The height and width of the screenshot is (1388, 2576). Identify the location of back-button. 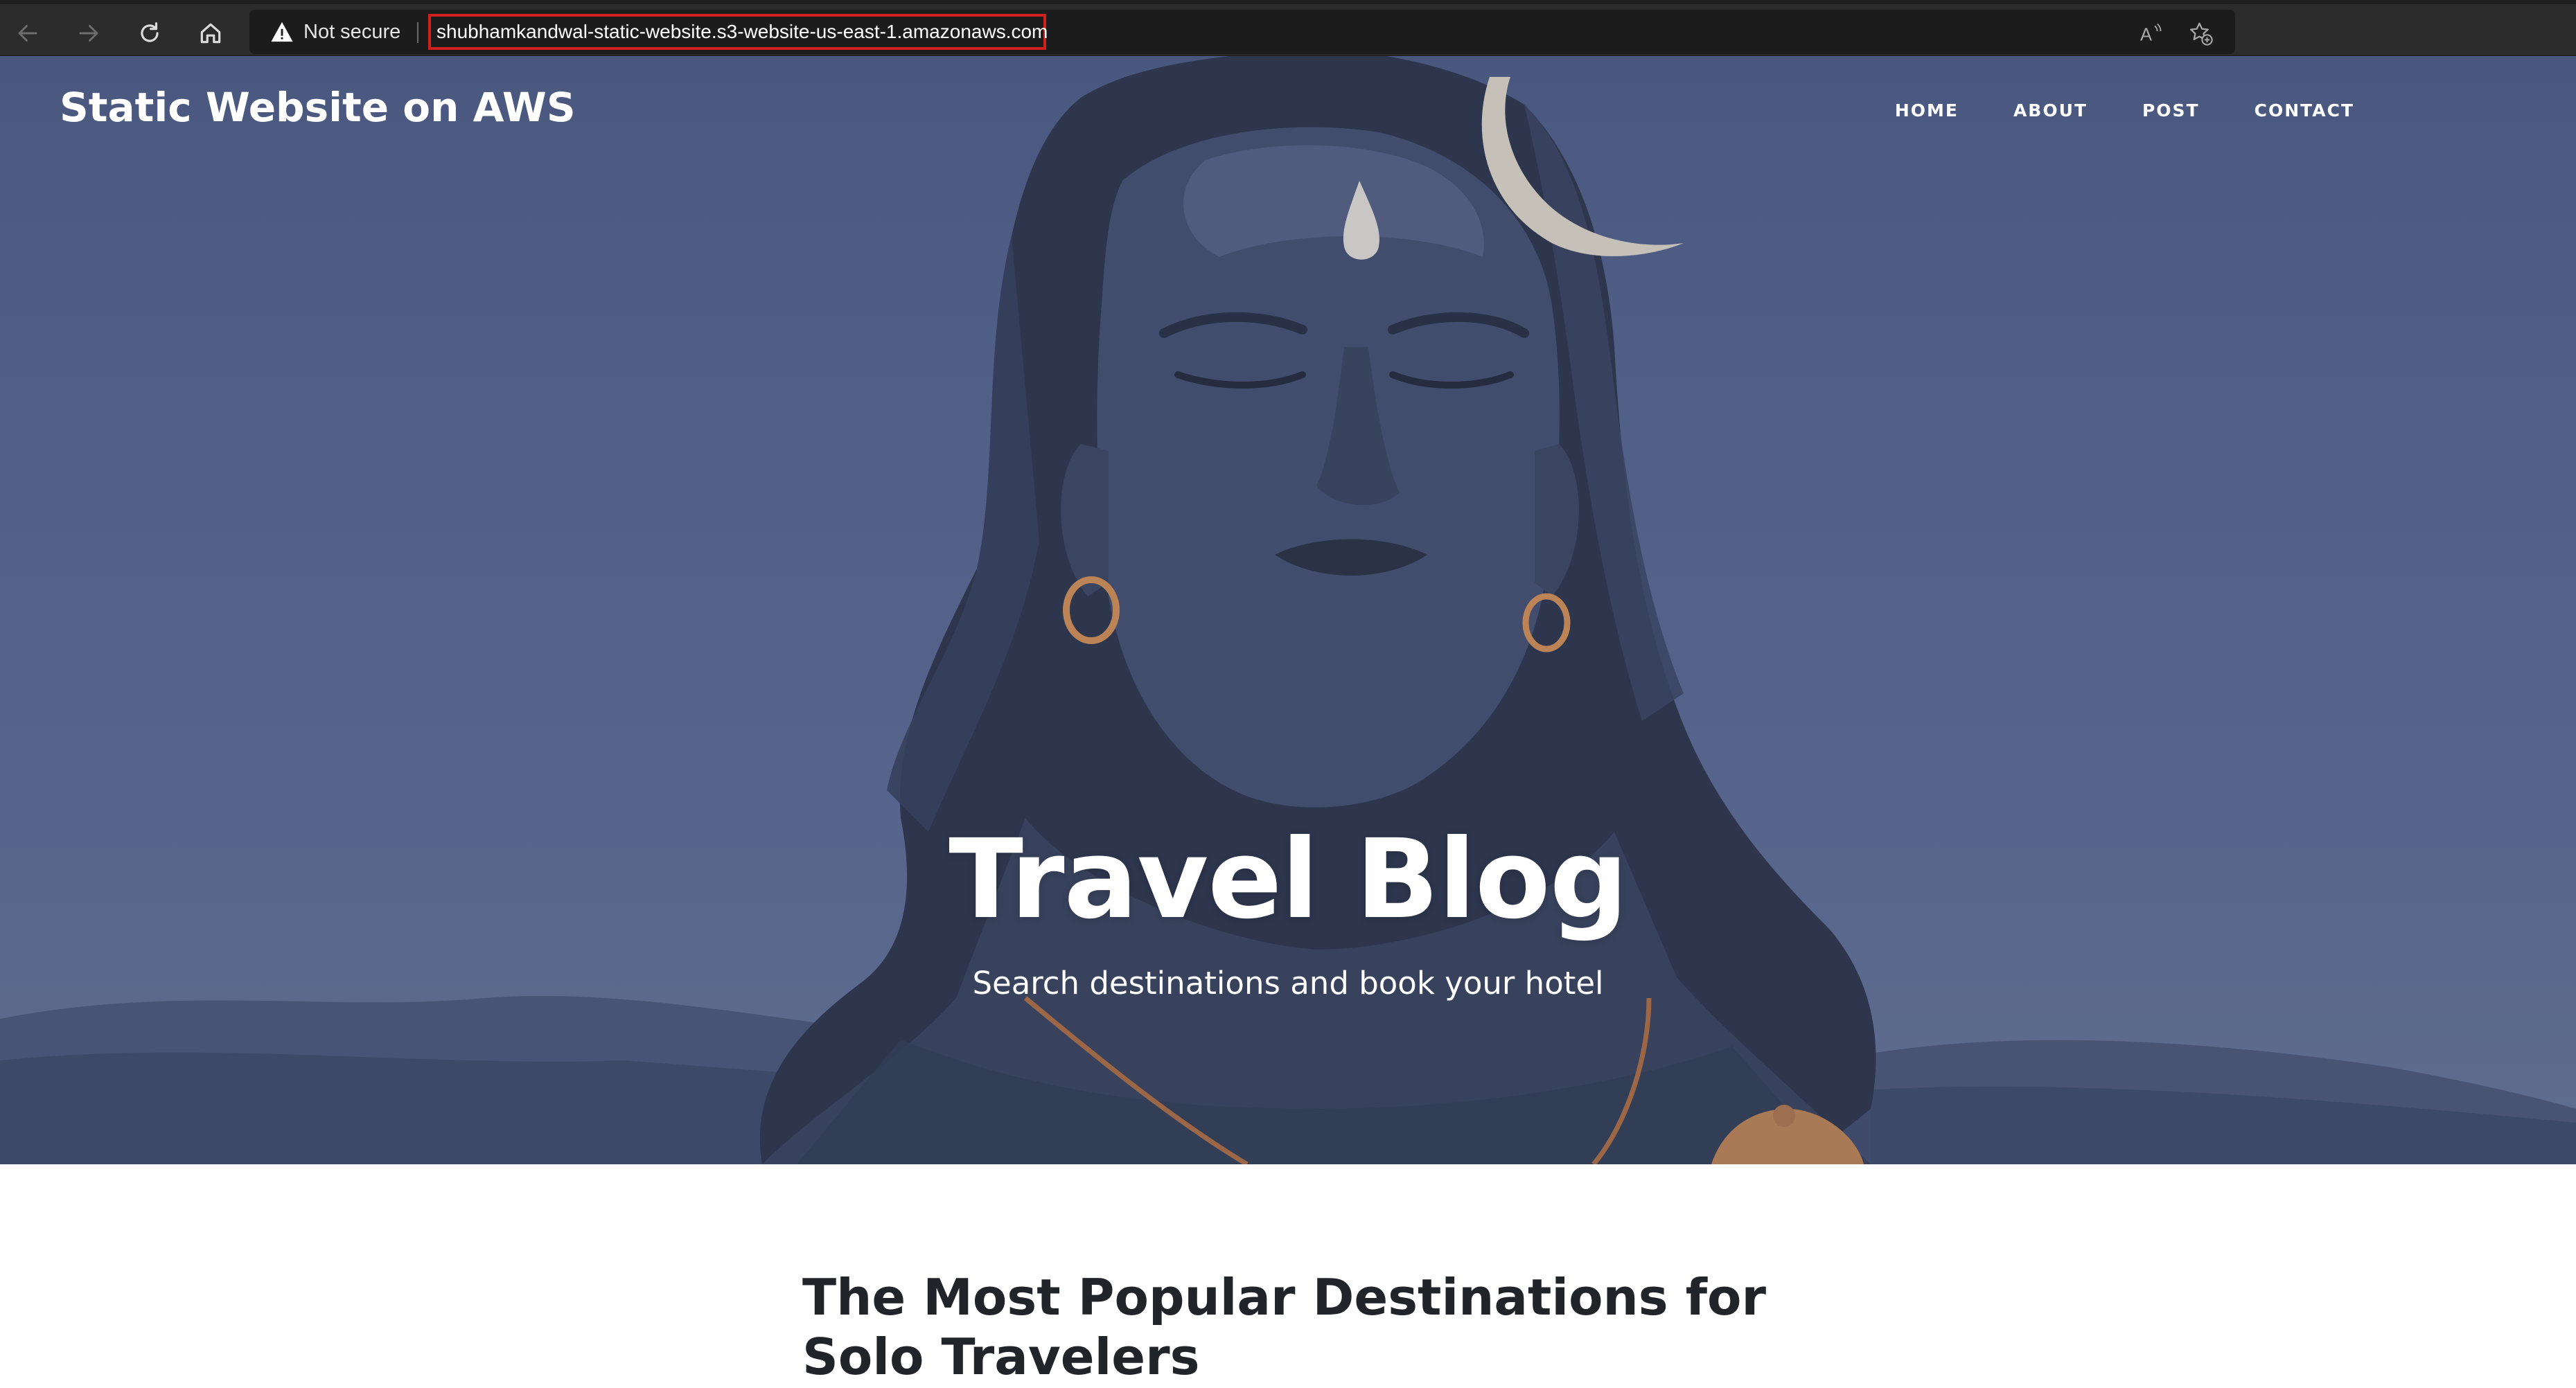
(28, 33).